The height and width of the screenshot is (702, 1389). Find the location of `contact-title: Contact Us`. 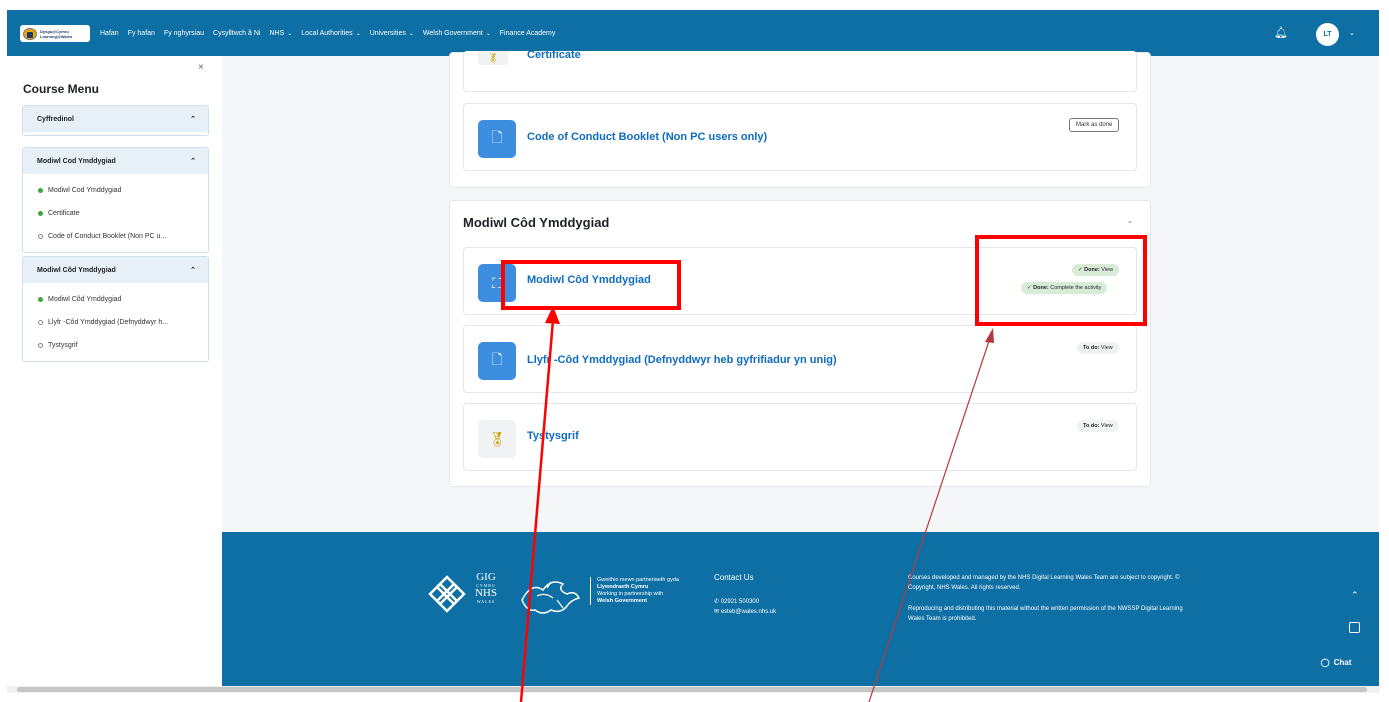

contact-title: Contact Us is located at coordinates (734, 577).